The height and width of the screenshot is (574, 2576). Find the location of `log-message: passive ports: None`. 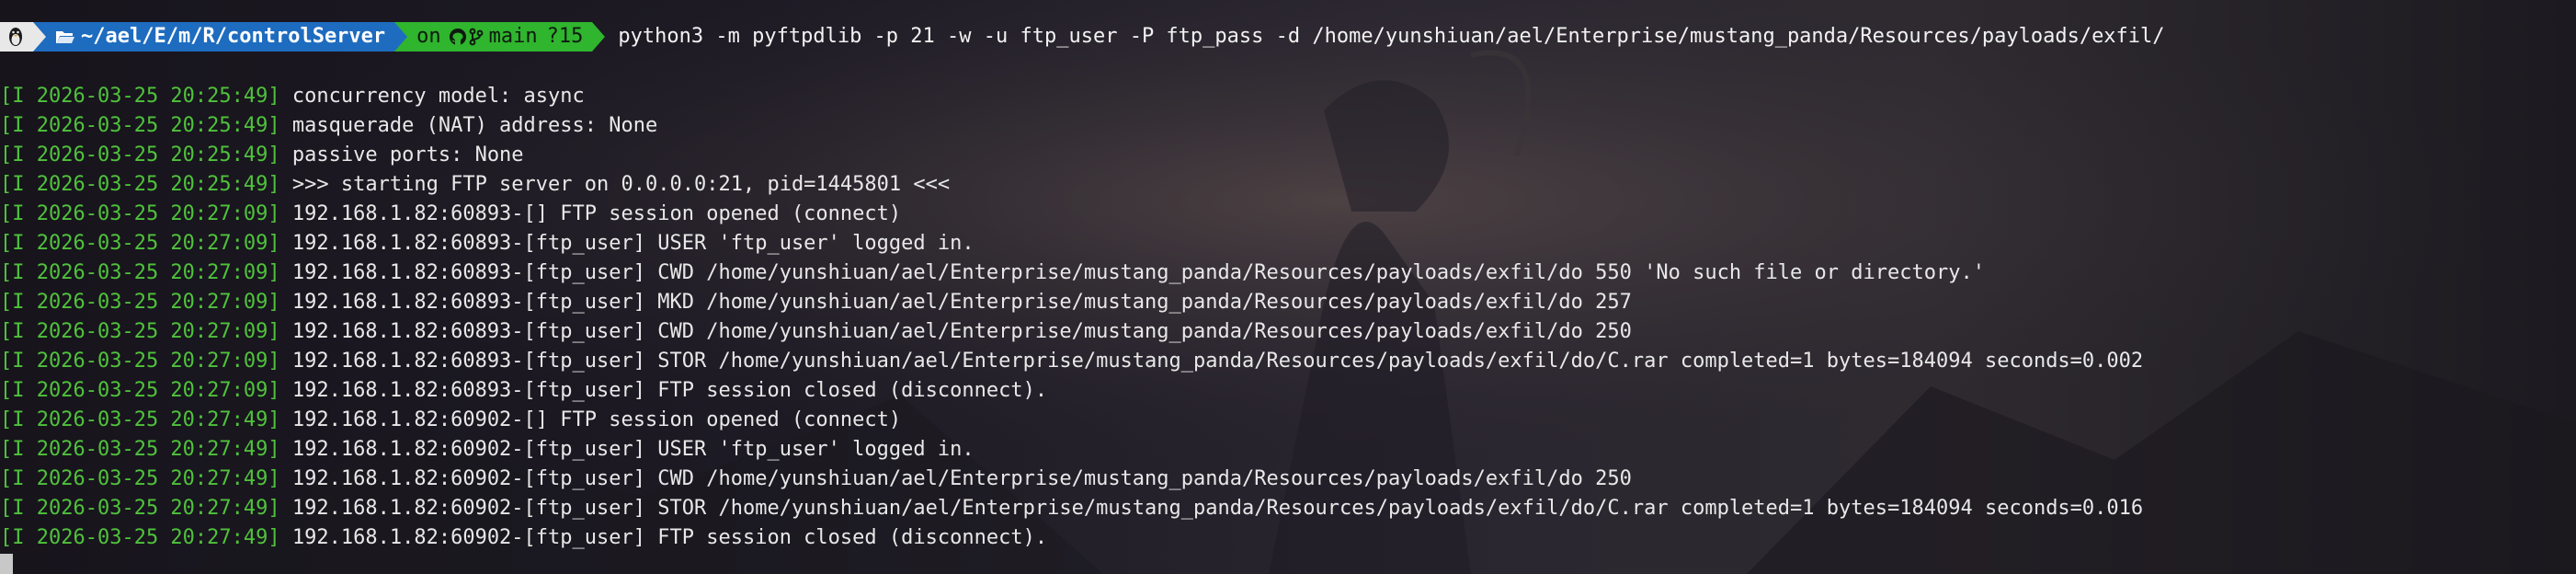

log-message: passive ports: None is located at coordinates (407, 155).